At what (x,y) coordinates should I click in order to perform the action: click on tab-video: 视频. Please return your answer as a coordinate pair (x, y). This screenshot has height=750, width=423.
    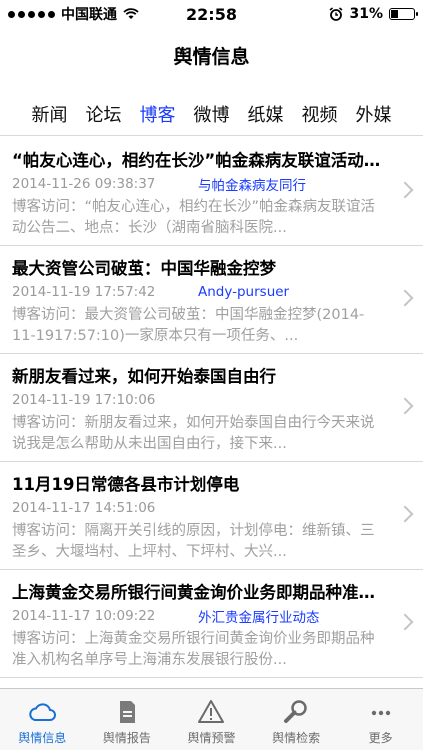
    Looking at the image, I should click on (320, 114).